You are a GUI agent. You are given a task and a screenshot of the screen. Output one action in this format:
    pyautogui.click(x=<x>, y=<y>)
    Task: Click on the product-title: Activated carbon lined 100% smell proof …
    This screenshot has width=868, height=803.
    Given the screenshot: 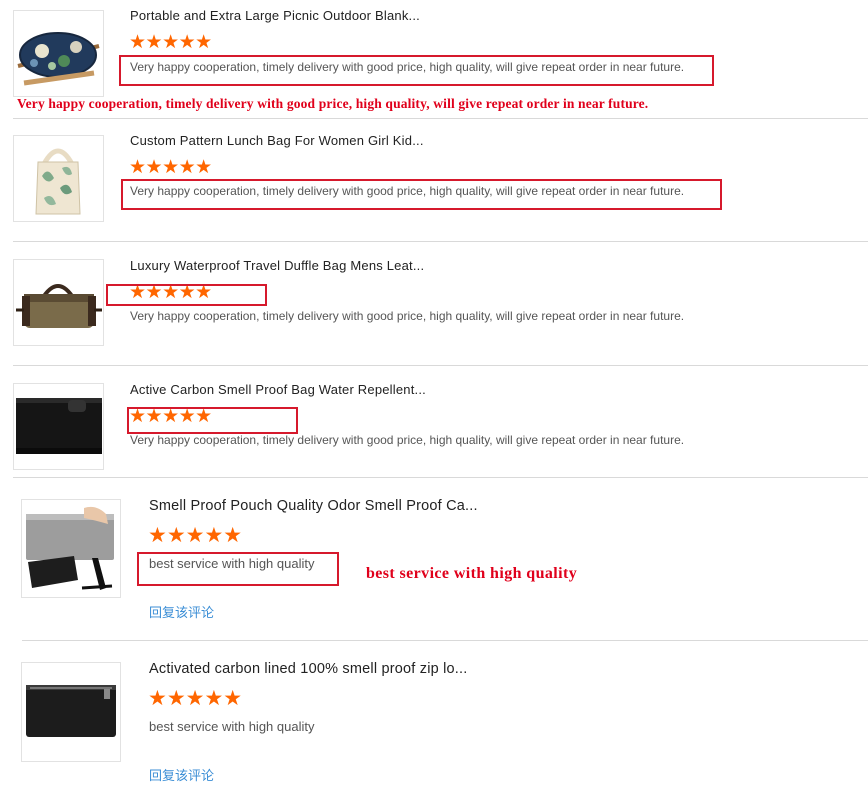 What is the action you would take?
    pyautogui.click(x=308, y=669)
    